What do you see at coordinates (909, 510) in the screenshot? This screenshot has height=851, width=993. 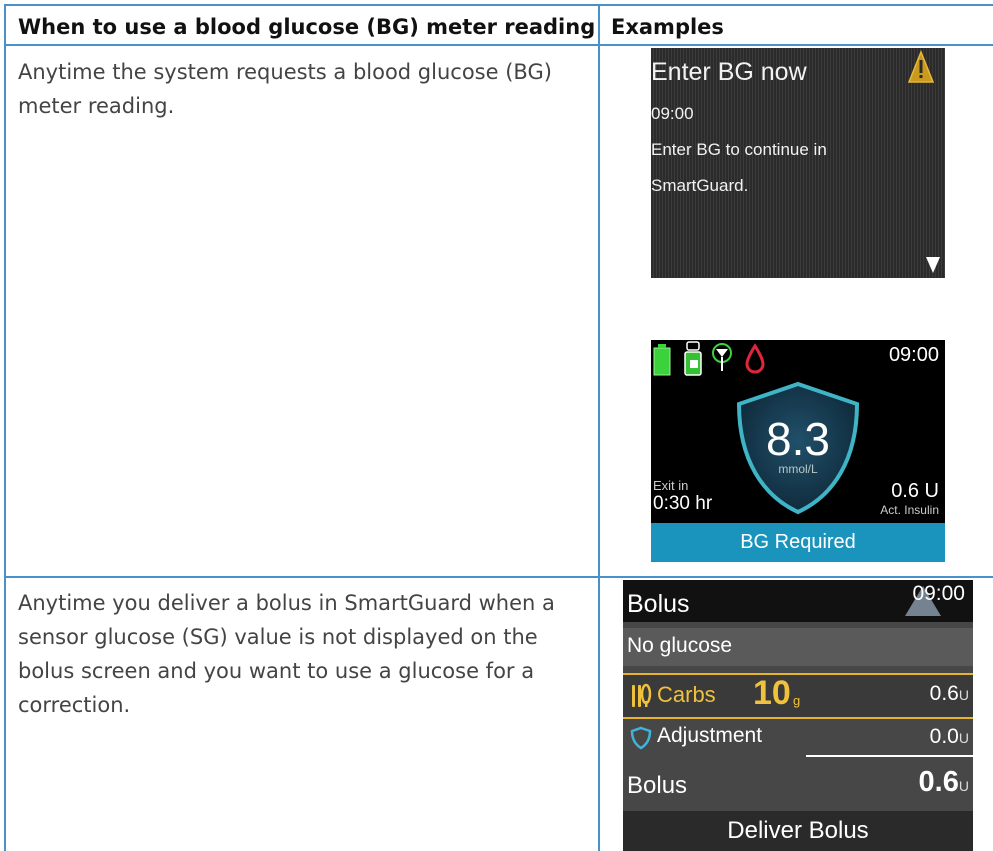 I see `active-insulin-label: Act. Insulin` at bounding box center [909, 510].